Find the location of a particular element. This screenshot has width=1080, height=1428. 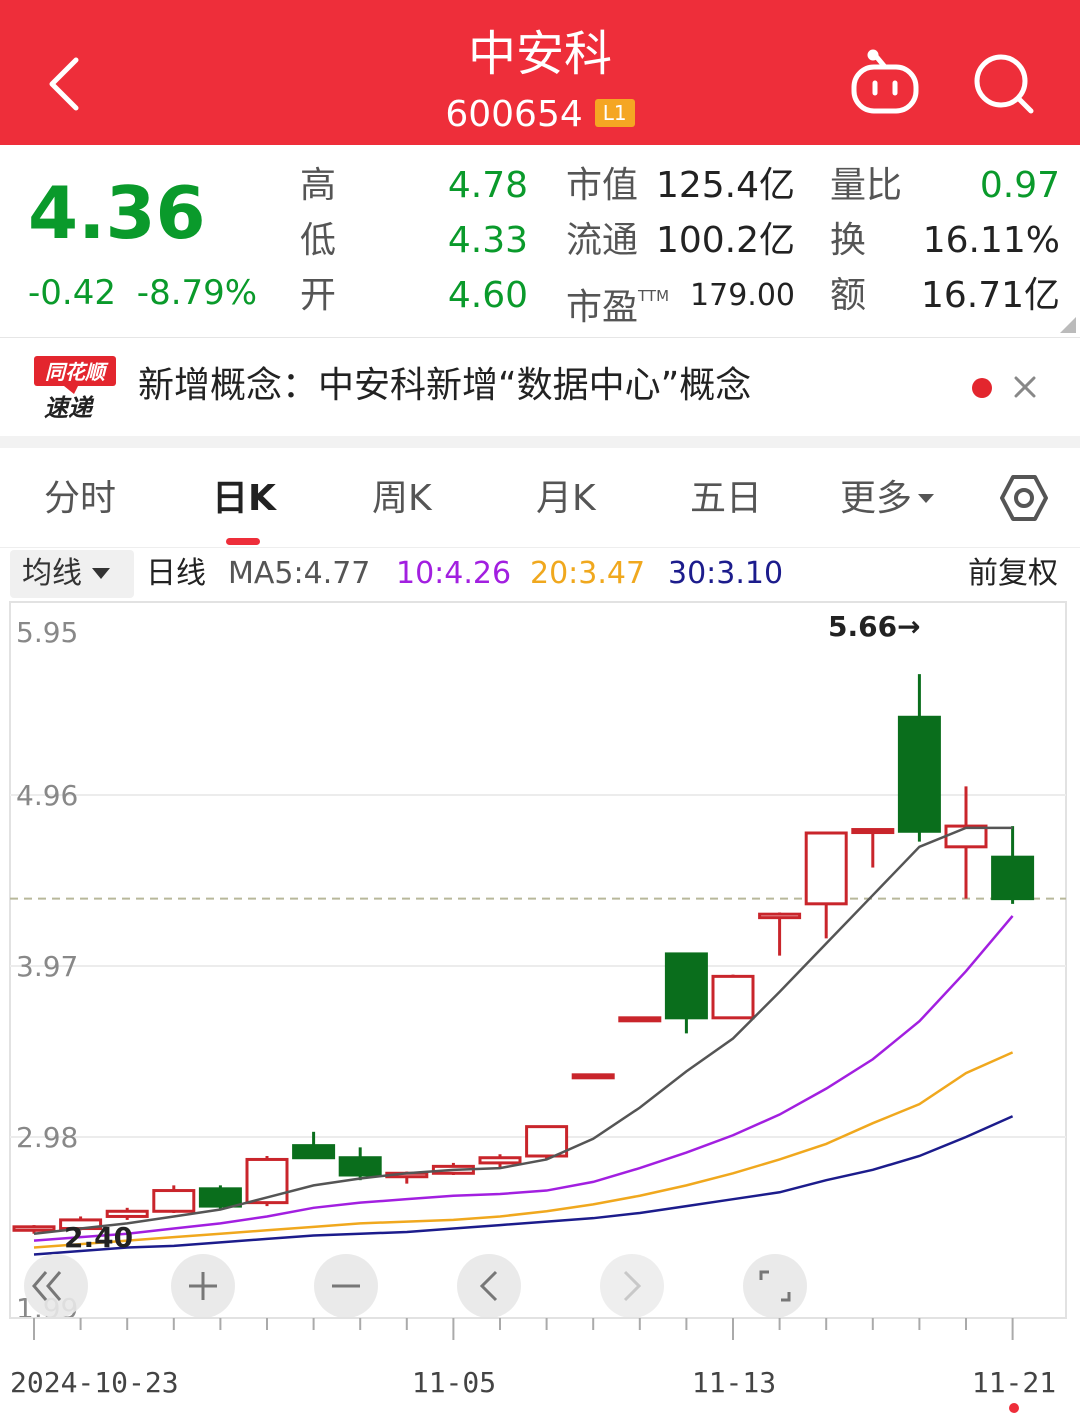

news-ticker: 同花顺 速递 新增概念：中安科新增“数据中心”概念 is located at coordinates (540, 387).